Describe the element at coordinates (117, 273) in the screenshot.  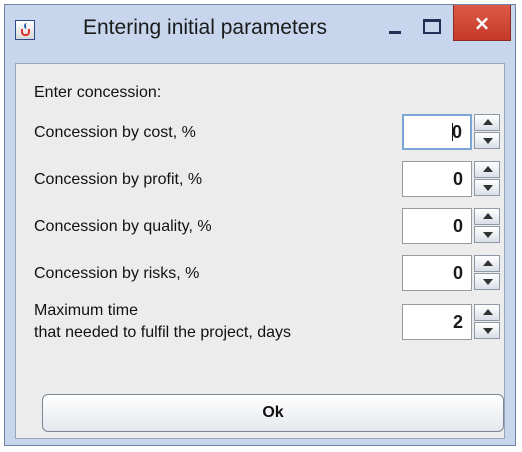
I see `risks-label: Concession by risks, %` at that location.